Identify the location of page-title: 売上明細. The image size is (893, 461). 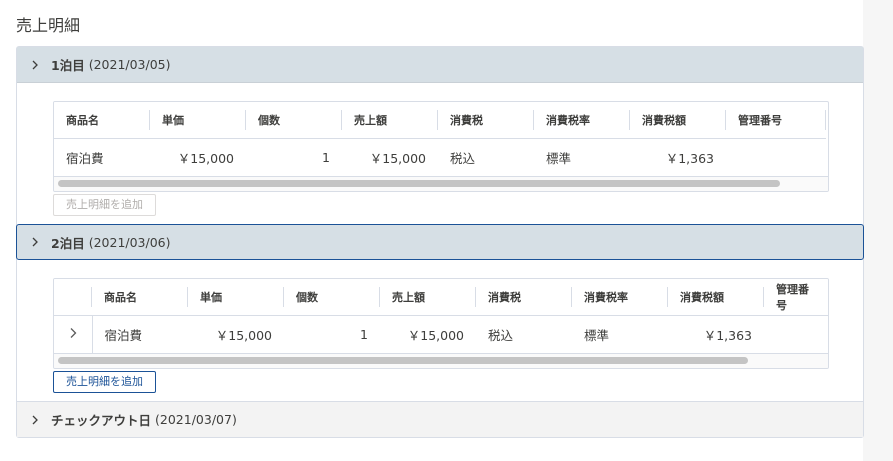
(48, 25).